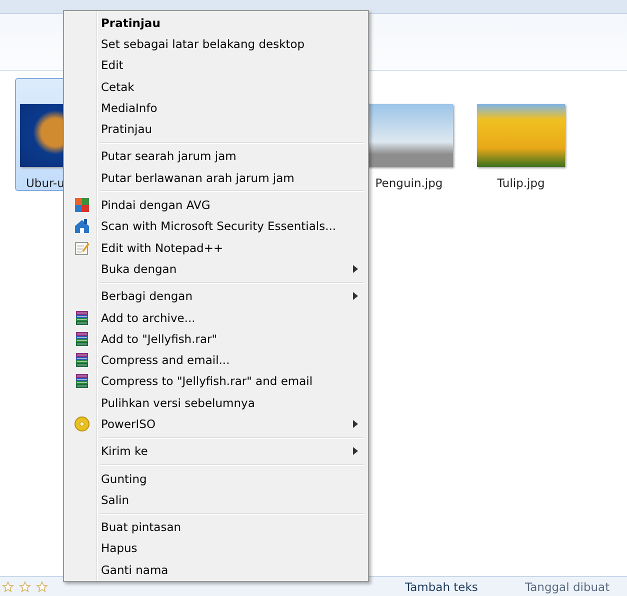 The image size is (627, 596). What do you see at coordinates (409, 183) in the screenshot?
I see `file-name: Penguin.jpg` at bounding box center [409, 183].